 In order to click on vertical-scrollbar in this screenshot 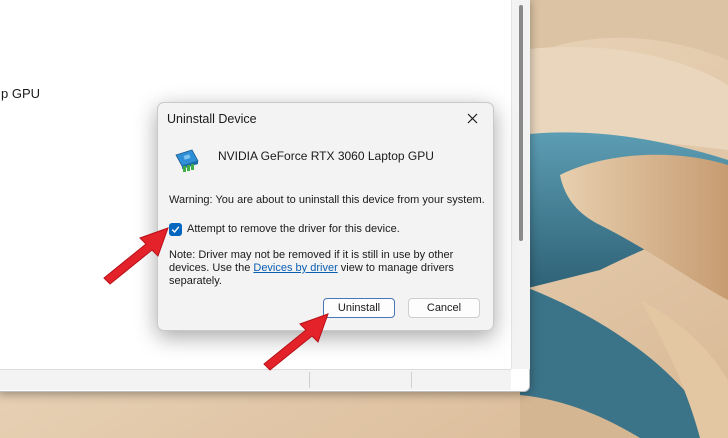, I will do `click(520, 184)`.